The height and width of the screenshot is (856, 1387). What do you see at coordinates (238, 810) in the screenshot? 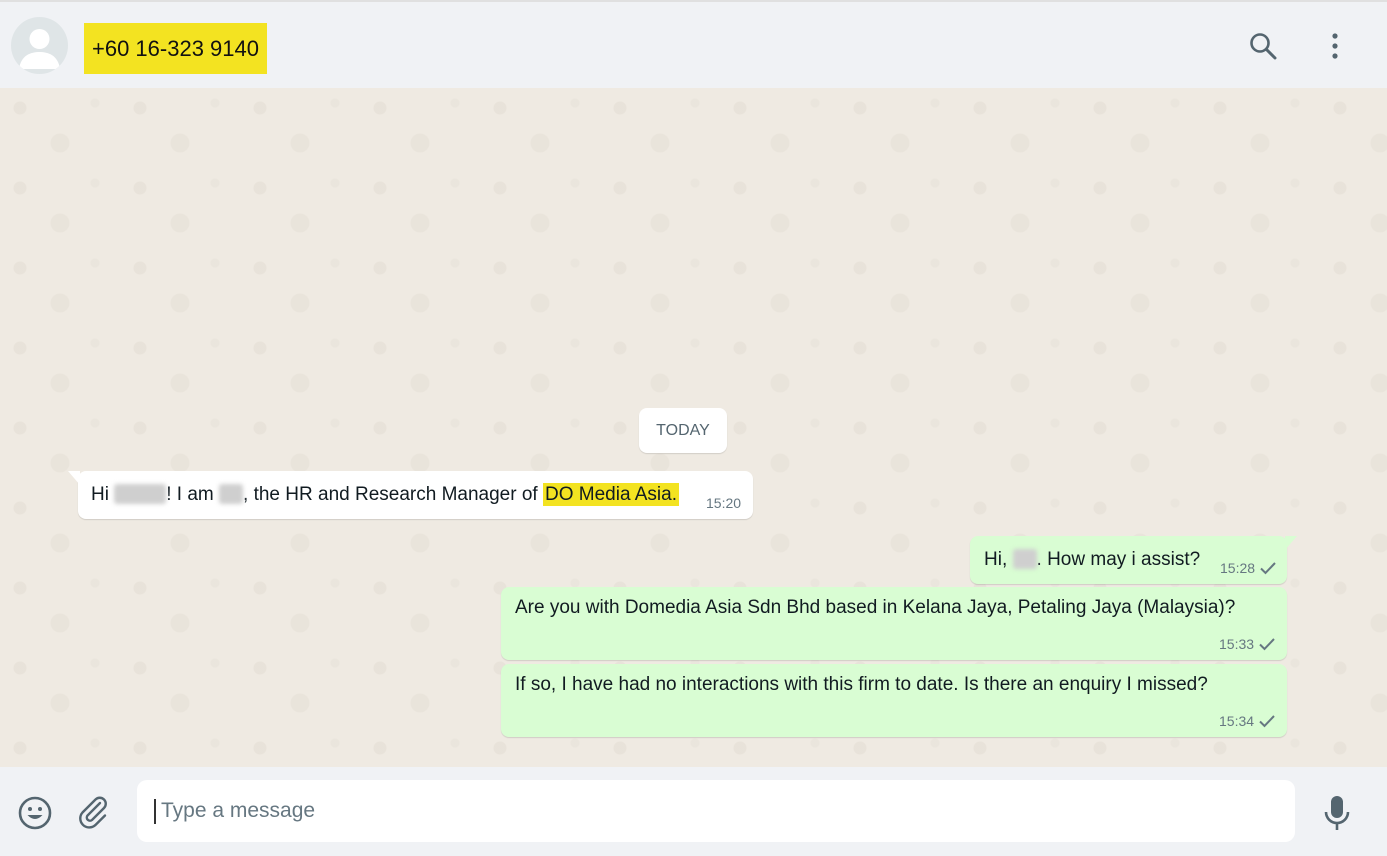
I see `message-input-placeholder: Type a message` at bounding box center [238, 810].